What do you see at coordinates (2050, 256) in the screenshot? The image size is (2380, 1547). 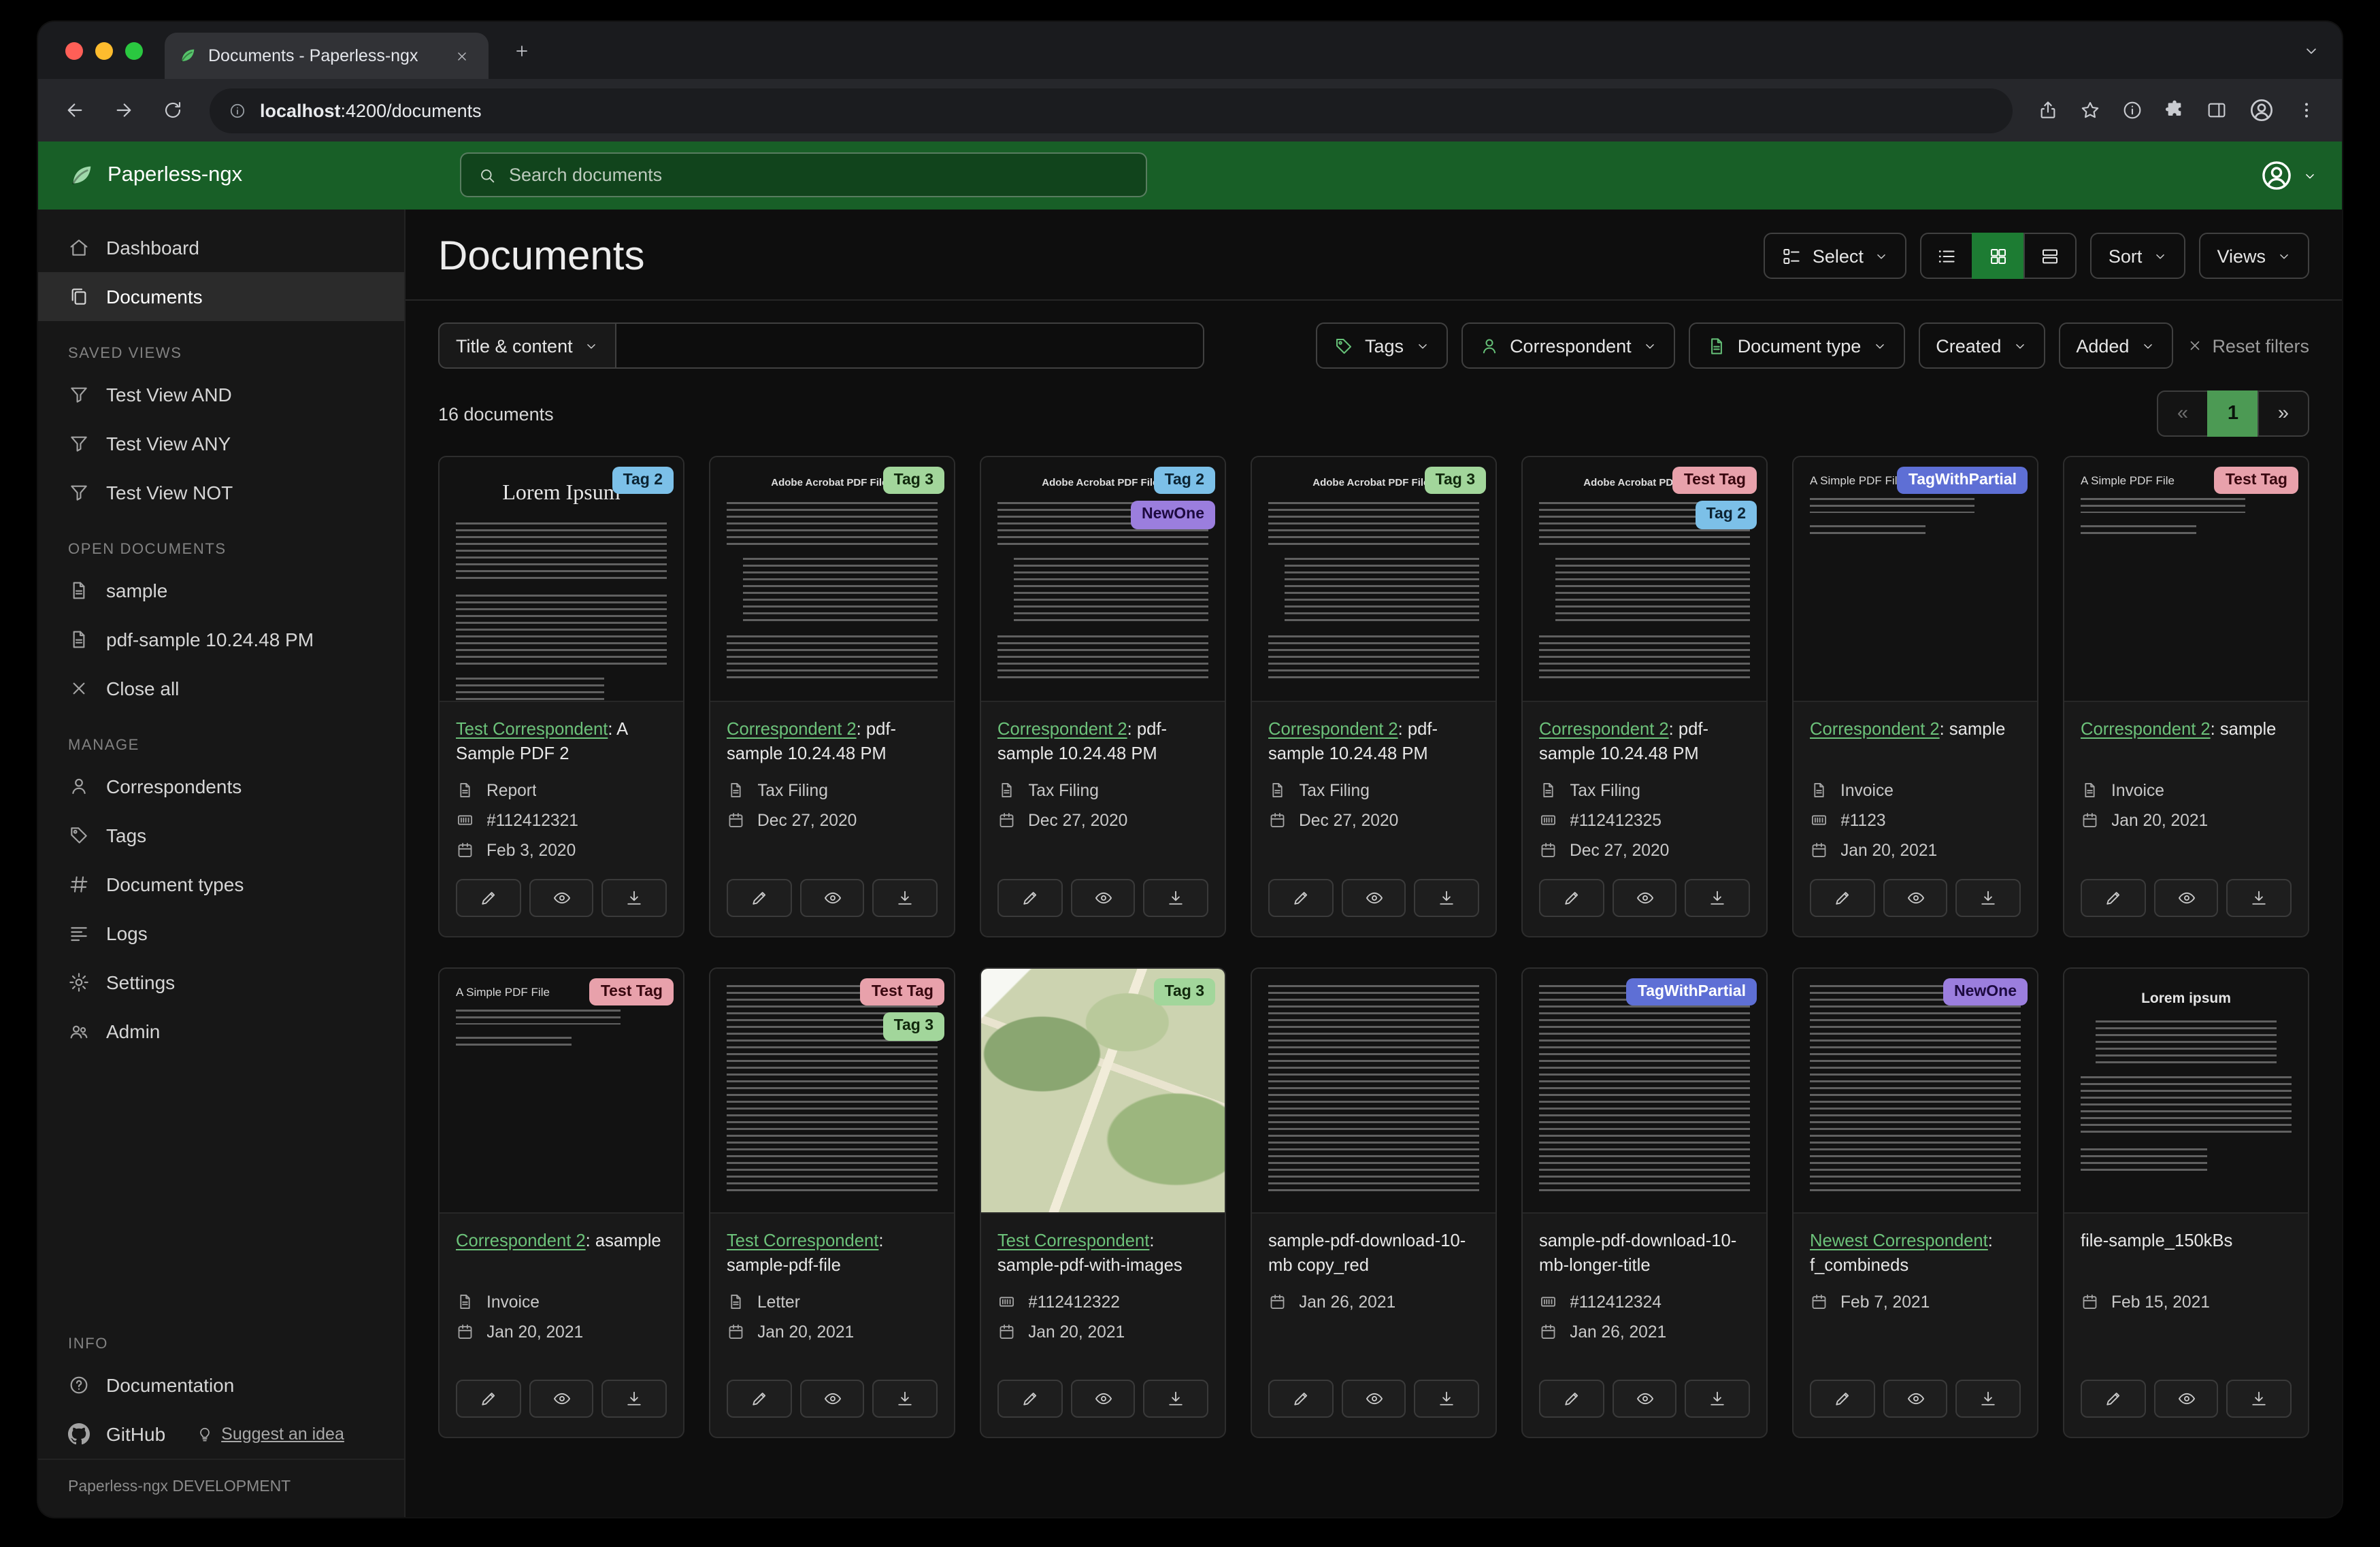 I see `view-details-button` at bounding box center [2050, 256].